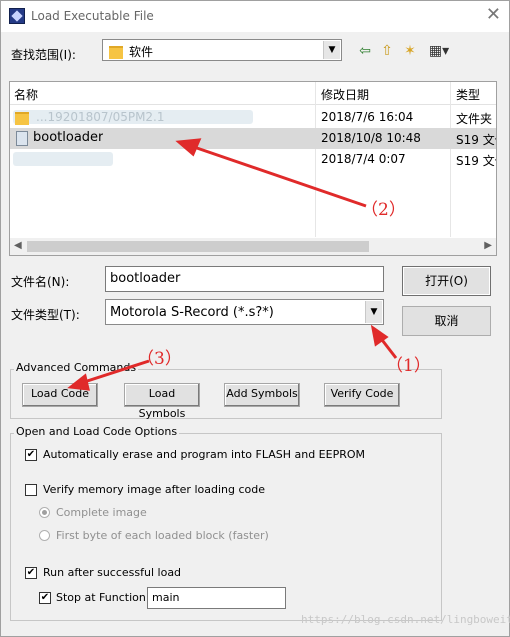  Describe the element at coordinates (278, 176) in the screenshot. I see `arrow-2-line` at that location.